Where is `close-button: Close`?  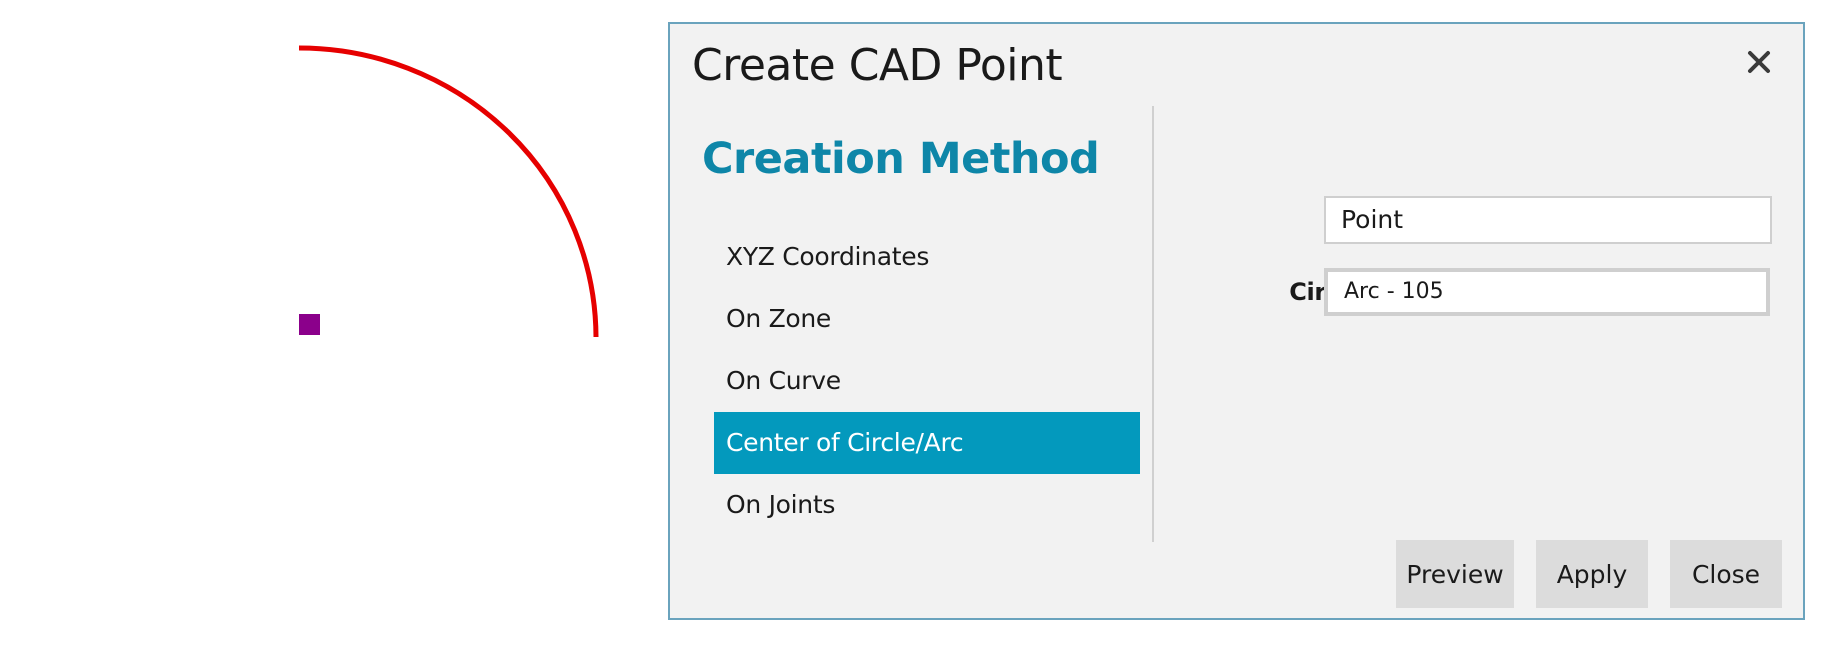
close-button: Close is located at coordinates (1726, 574).